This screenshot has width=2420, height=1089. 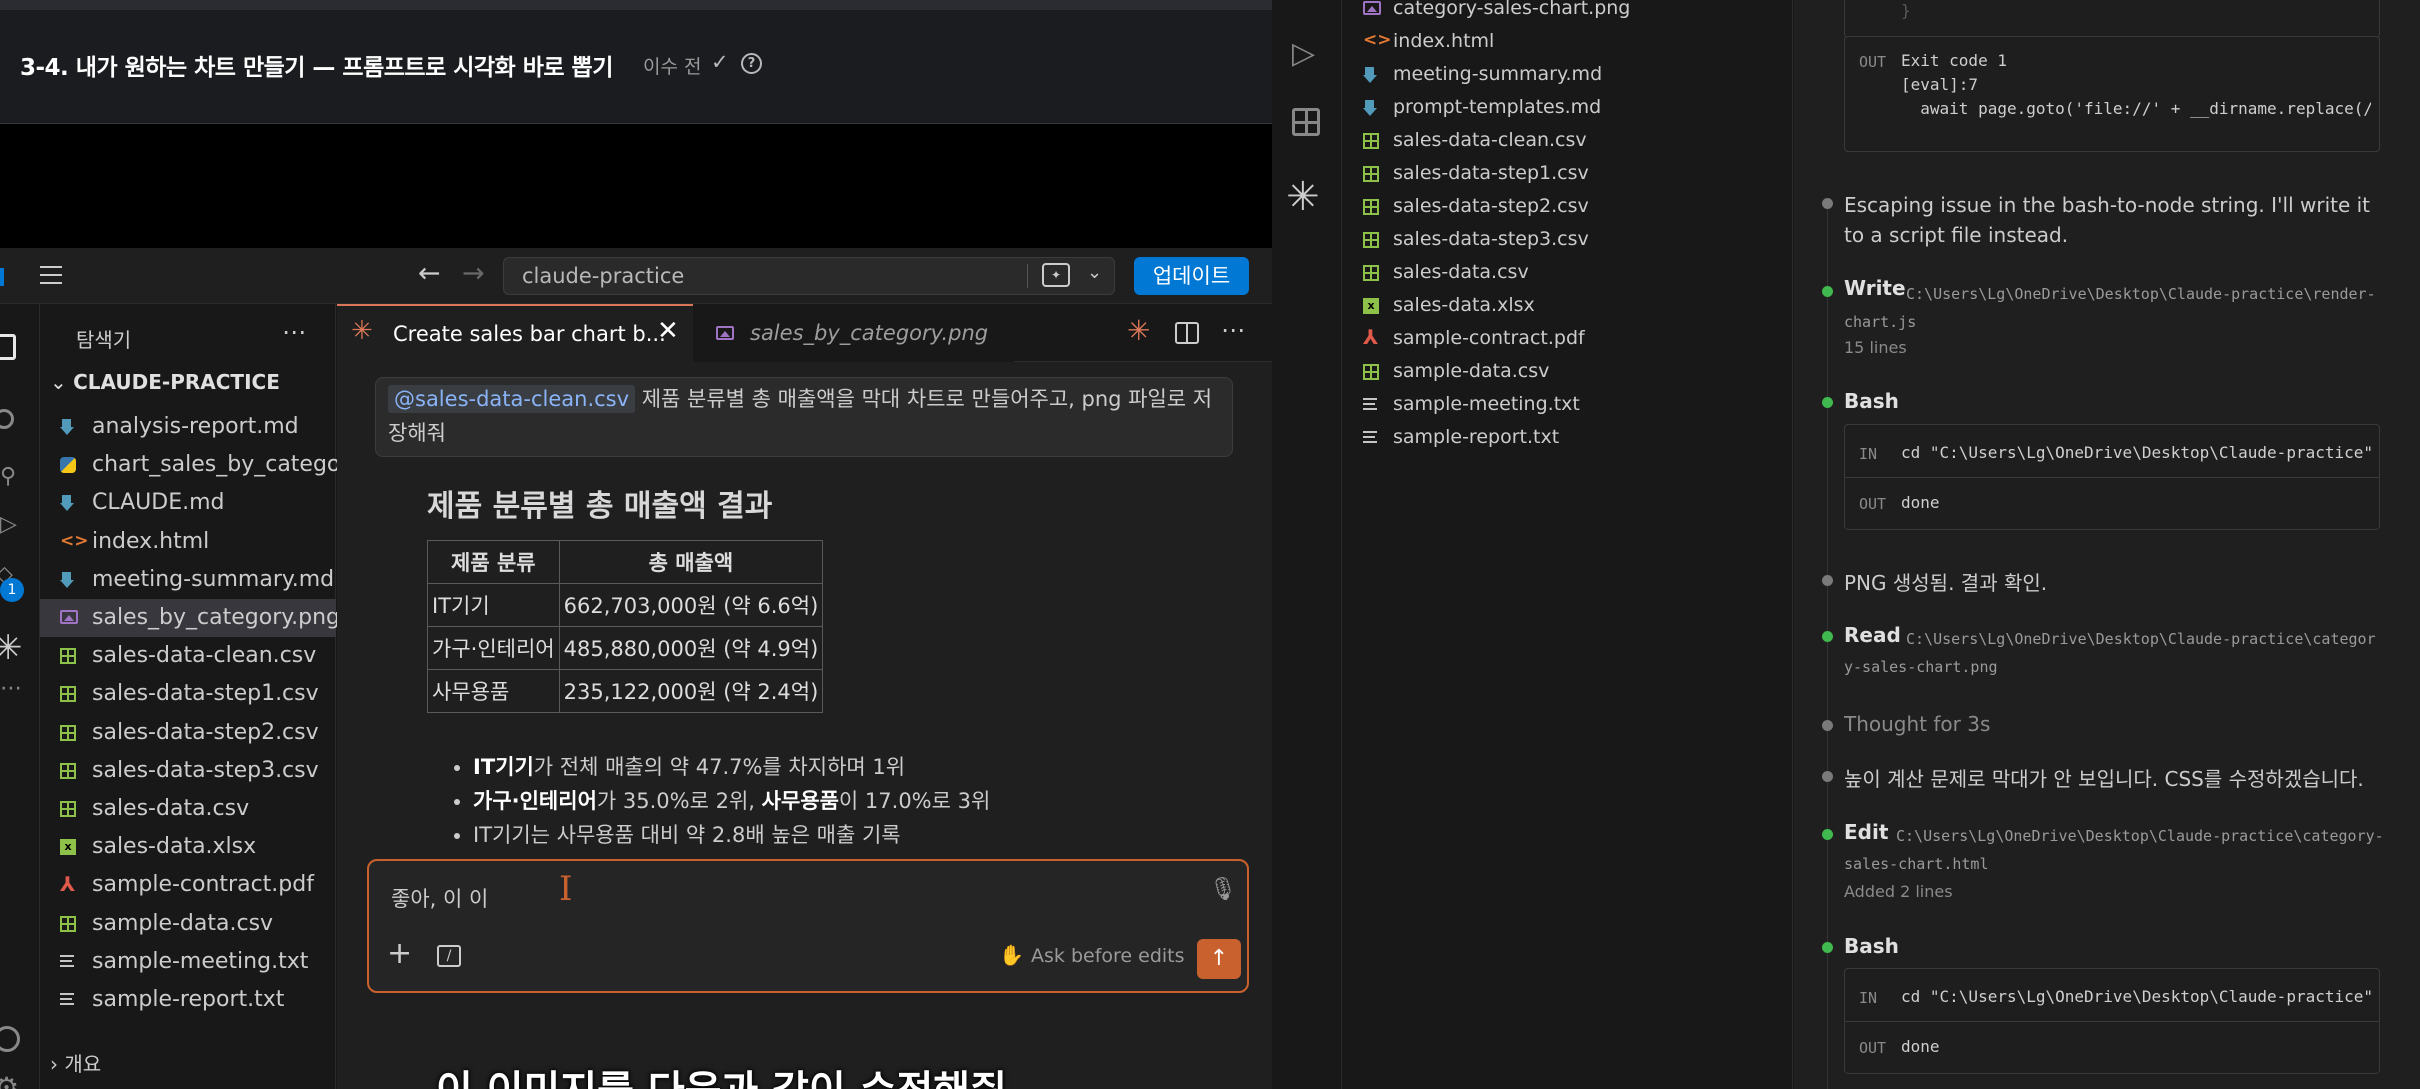 What do you see at coordinates (1306, 122) in the screenshot?
I see `extensions-icon` at bounding box center [1306, 122].